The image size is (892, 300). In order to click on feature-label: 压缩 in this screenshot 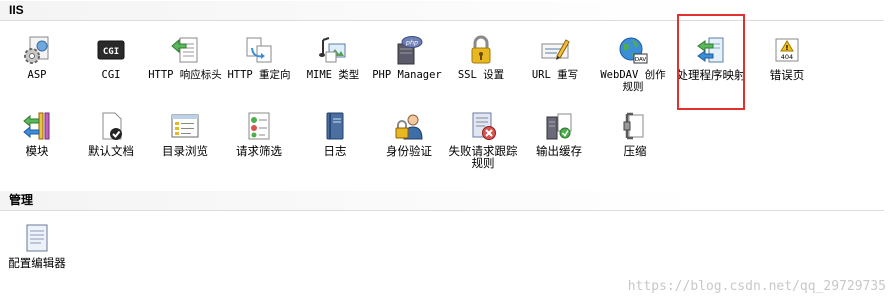, I will do `click(635, 151)`.